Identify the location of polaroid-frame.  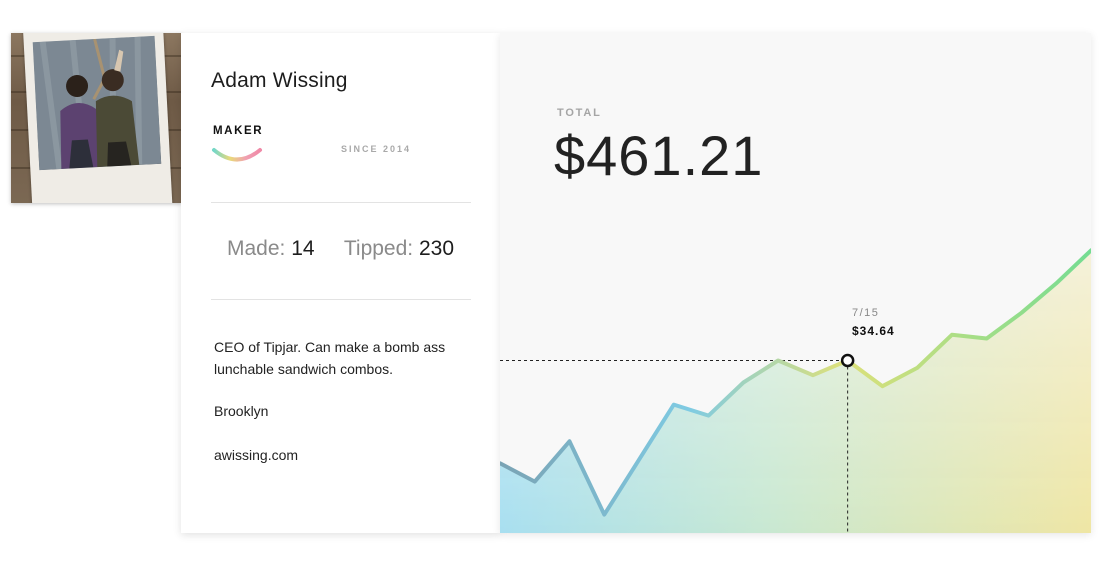
(98, 118).